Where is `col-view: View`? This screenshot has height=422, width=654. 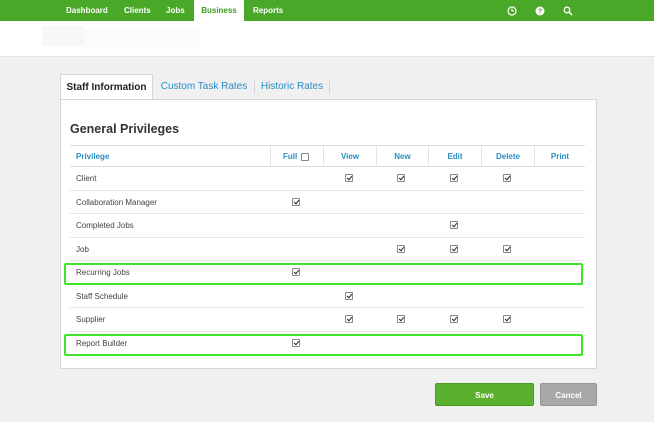 col-view: View is located at coordinates (349, 156).